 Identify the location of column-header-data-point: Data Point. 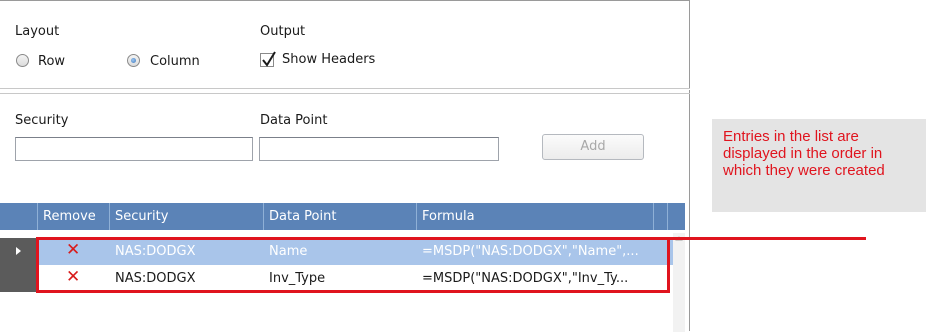
(340, 216).